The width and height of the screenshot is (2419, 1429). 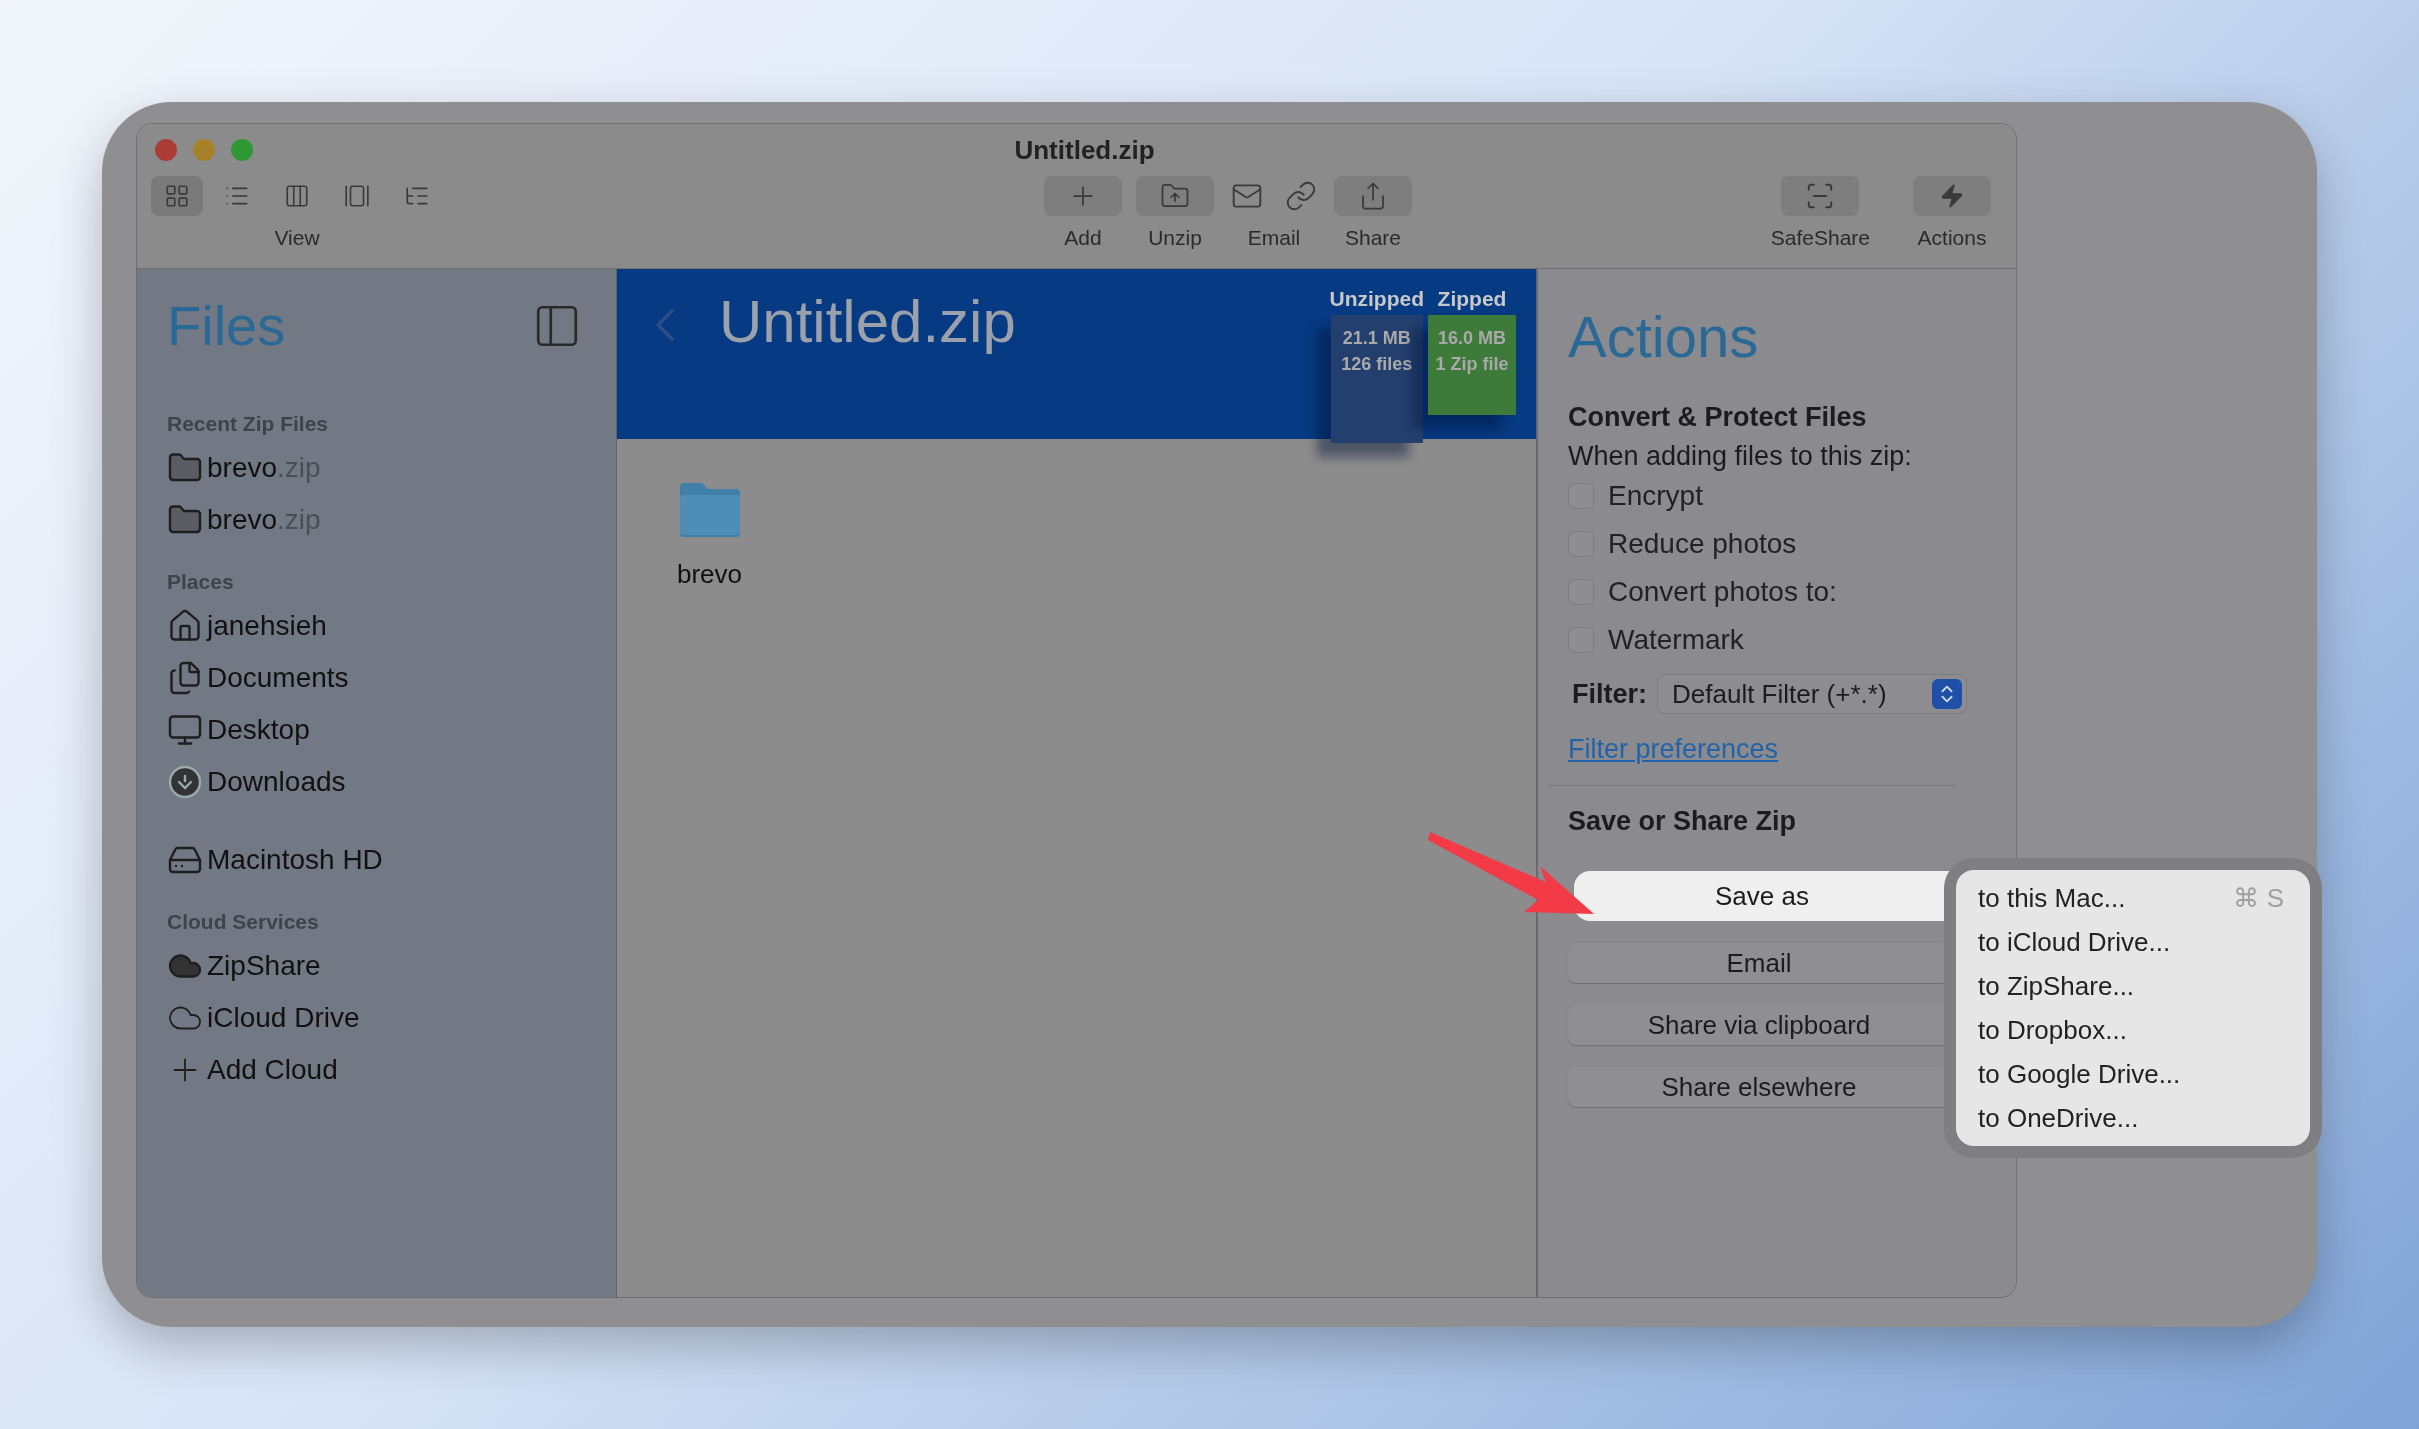 I want to click on sidebar-item: Desktop, so click(x=258, y=730).